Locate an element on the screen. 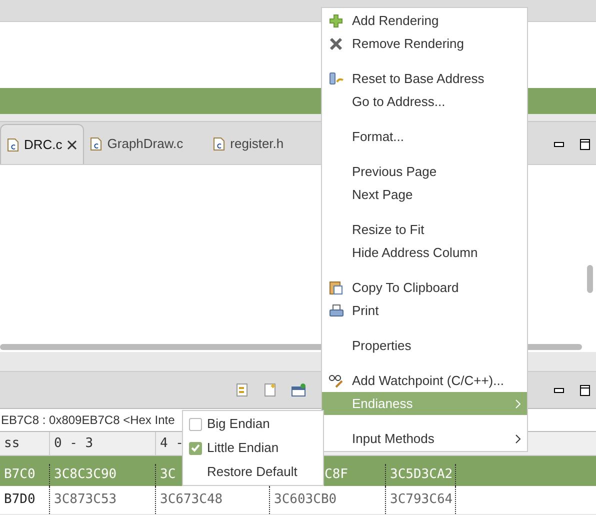 This screenshot has height=515, width=596. memory-cell-text: 3C673C48 is located at coordinates (191, 500).